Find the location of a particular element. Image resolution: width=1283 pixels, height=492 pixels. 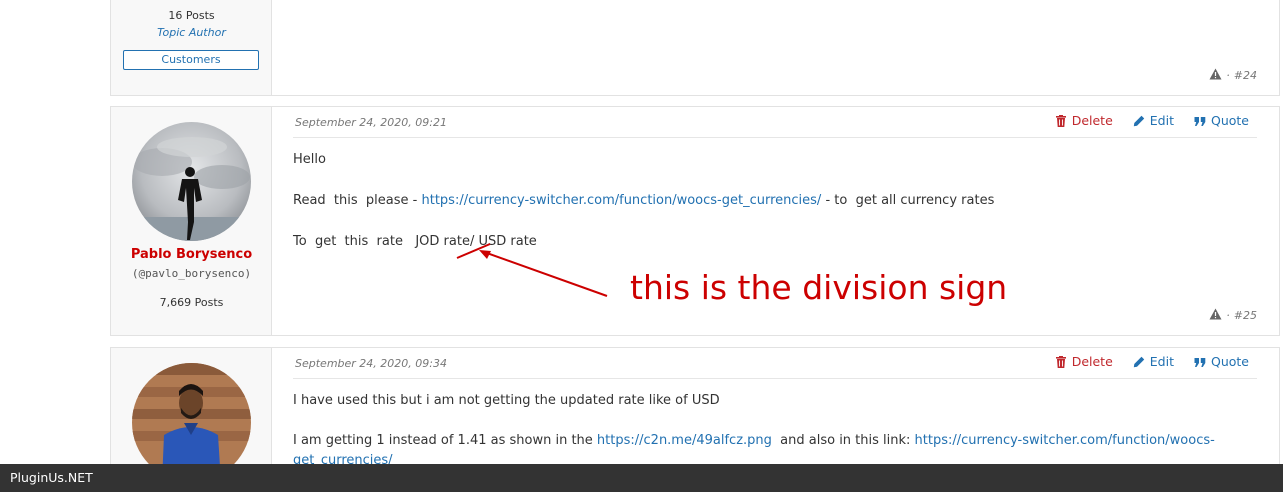

role-badge: Customers is located at coordinates (191, 60).